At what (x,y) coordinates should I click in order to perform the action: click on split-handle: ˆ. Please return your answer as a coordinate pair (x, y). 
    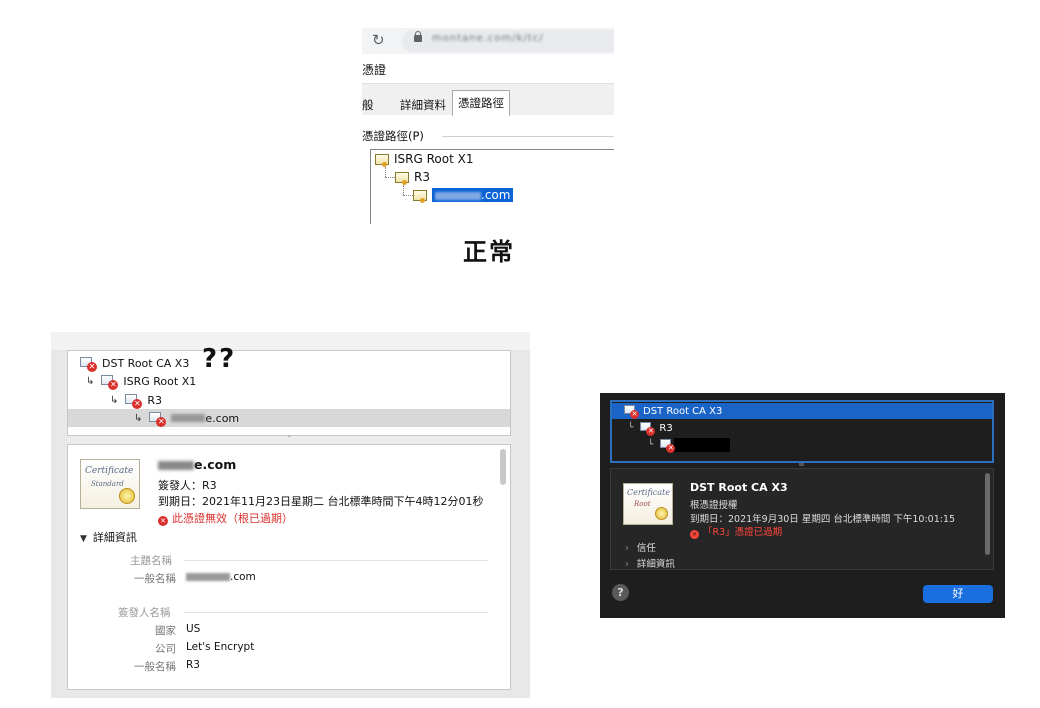
    Looking at the image, I should click on (289, 440).